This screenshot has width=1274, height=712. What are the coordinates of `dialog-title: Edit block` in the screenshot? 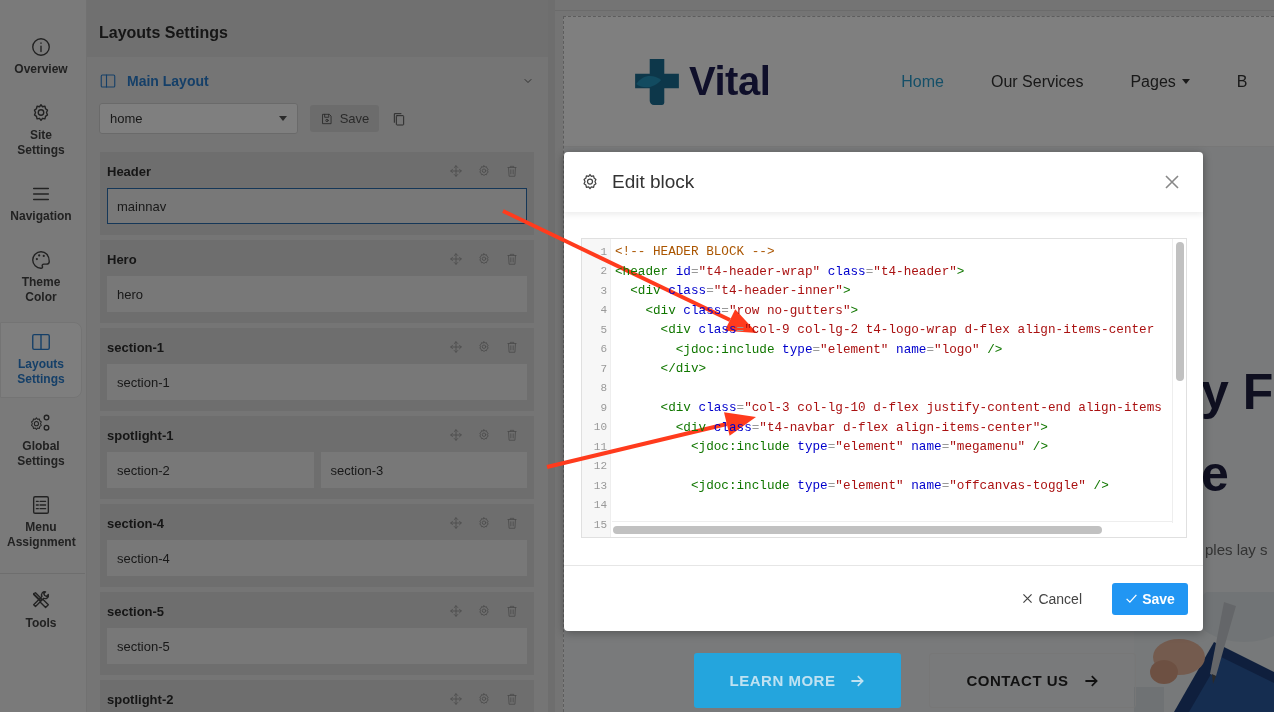 It's located at (654, 182).